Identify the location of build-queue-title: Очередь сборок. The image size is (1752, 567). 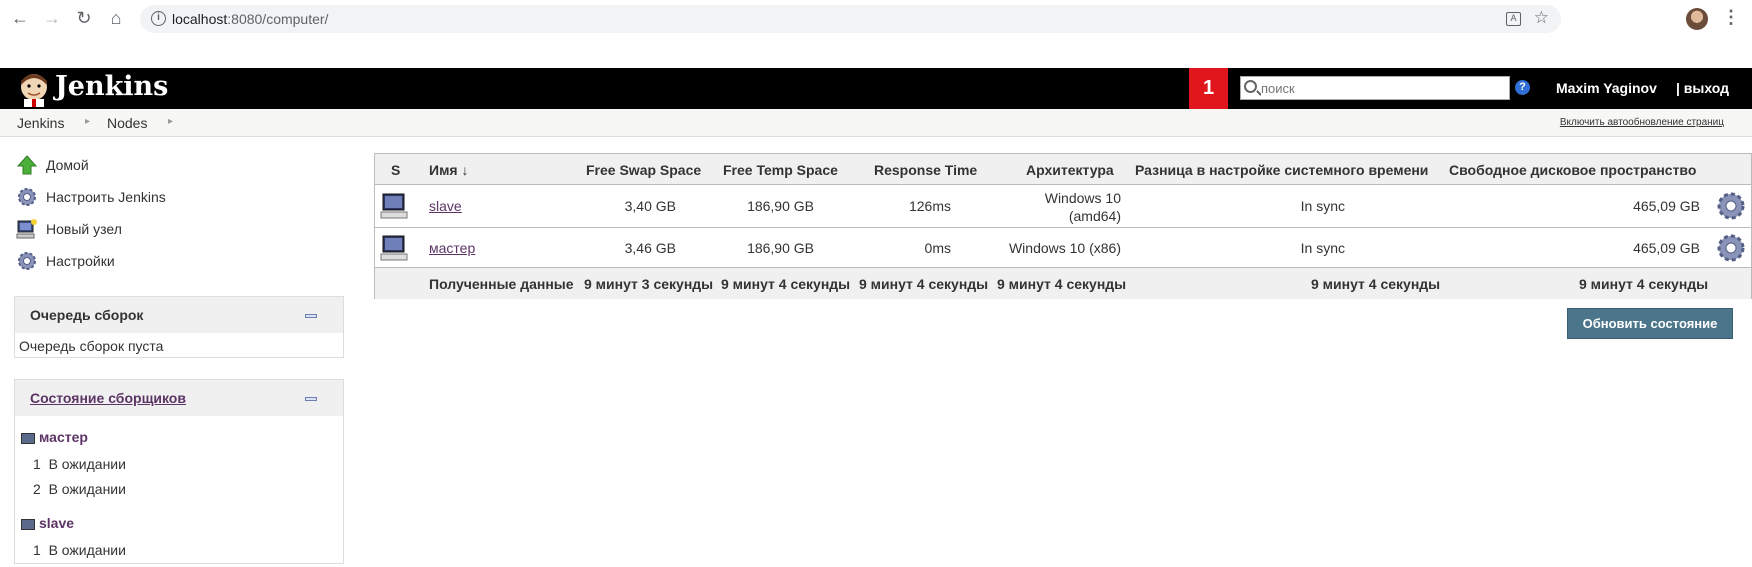
(87, 315).